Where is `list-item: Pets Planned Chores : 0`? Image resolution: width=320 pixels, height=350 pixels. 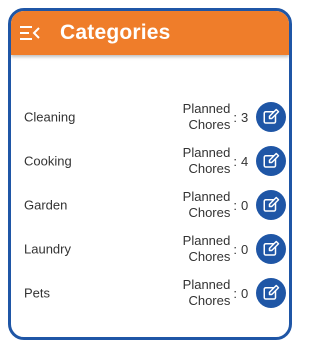
list-item: Pets Planned Chores : 0 is located at coordinates (150, 293).